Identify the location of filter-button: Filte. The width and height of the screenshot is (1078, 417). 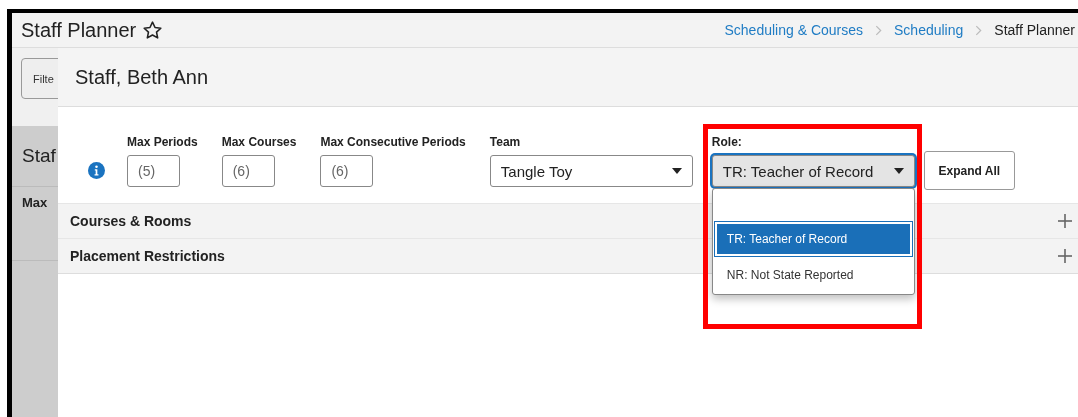
(39, 78).